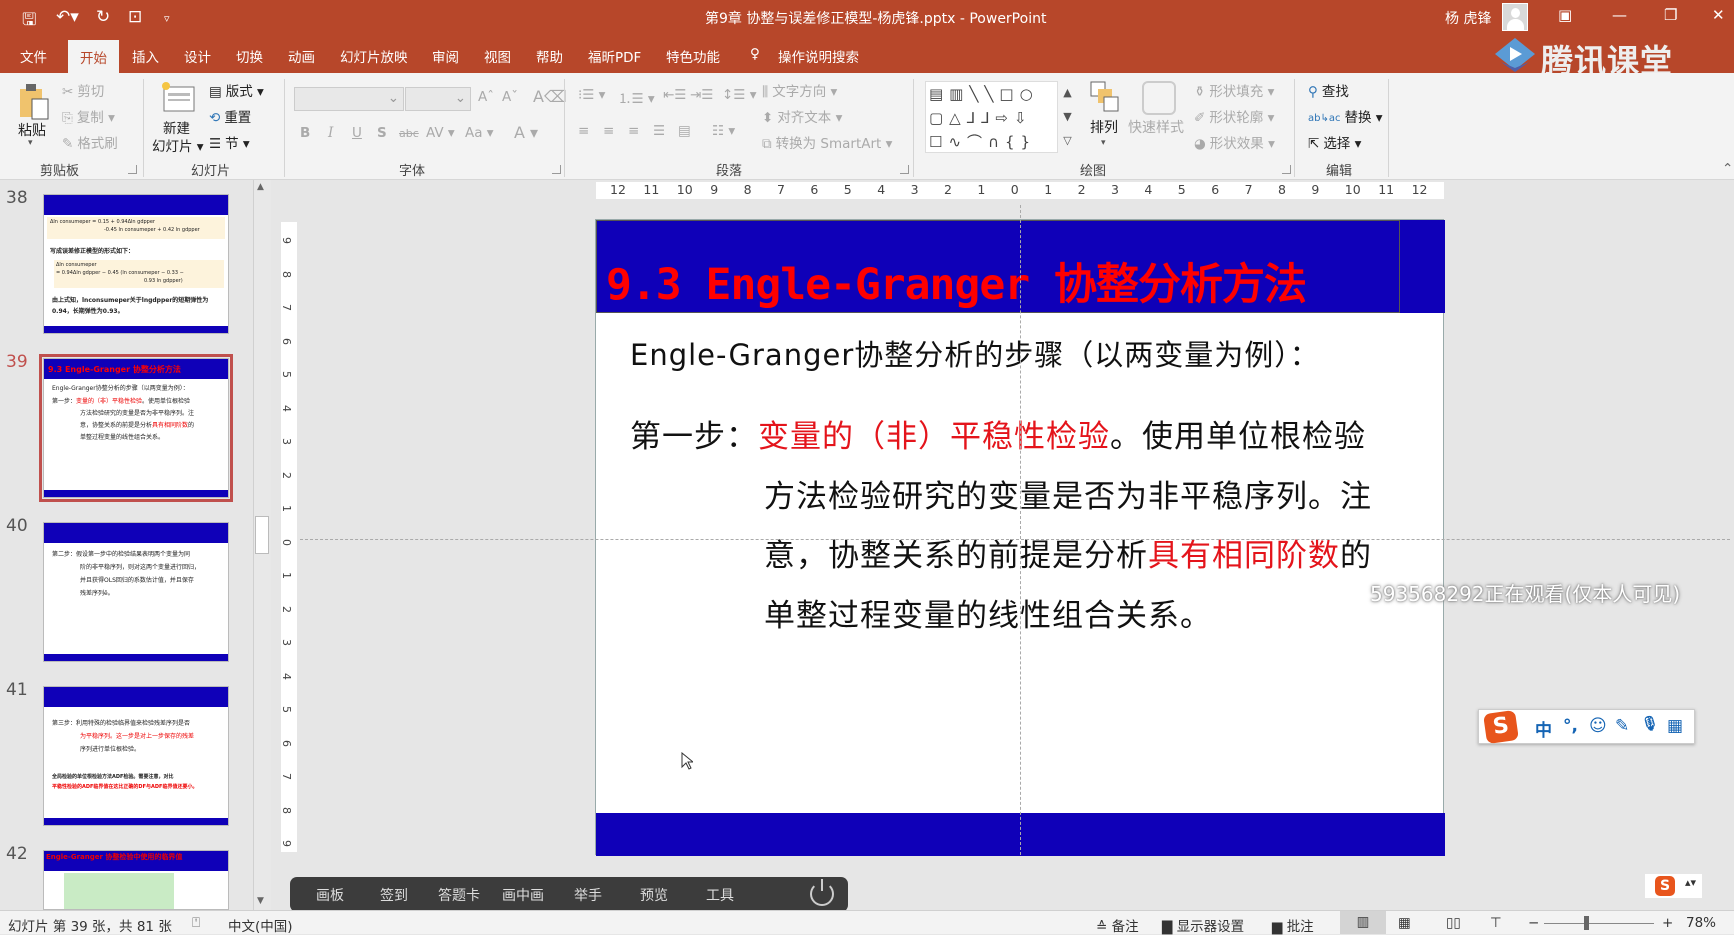 The height and width of the screenshot is (935, 1734). I want to click on language-indicator: 中文(中国), so click(260, 925).